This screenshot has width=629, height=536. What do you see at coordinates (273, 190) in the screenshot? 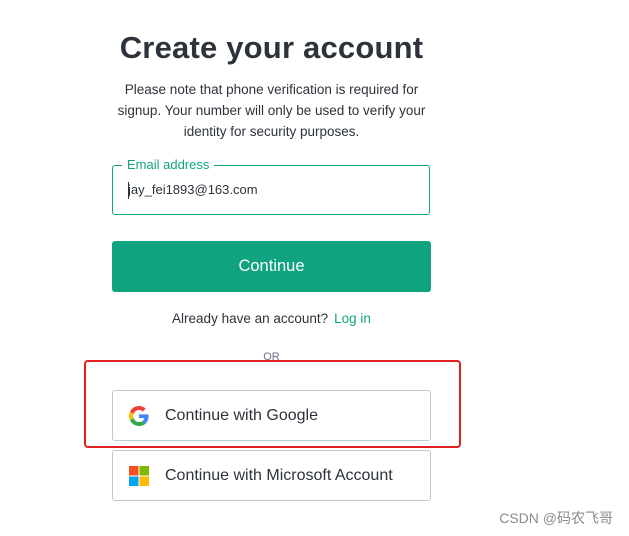
I see `email-input` at bounding box center [273, 190].